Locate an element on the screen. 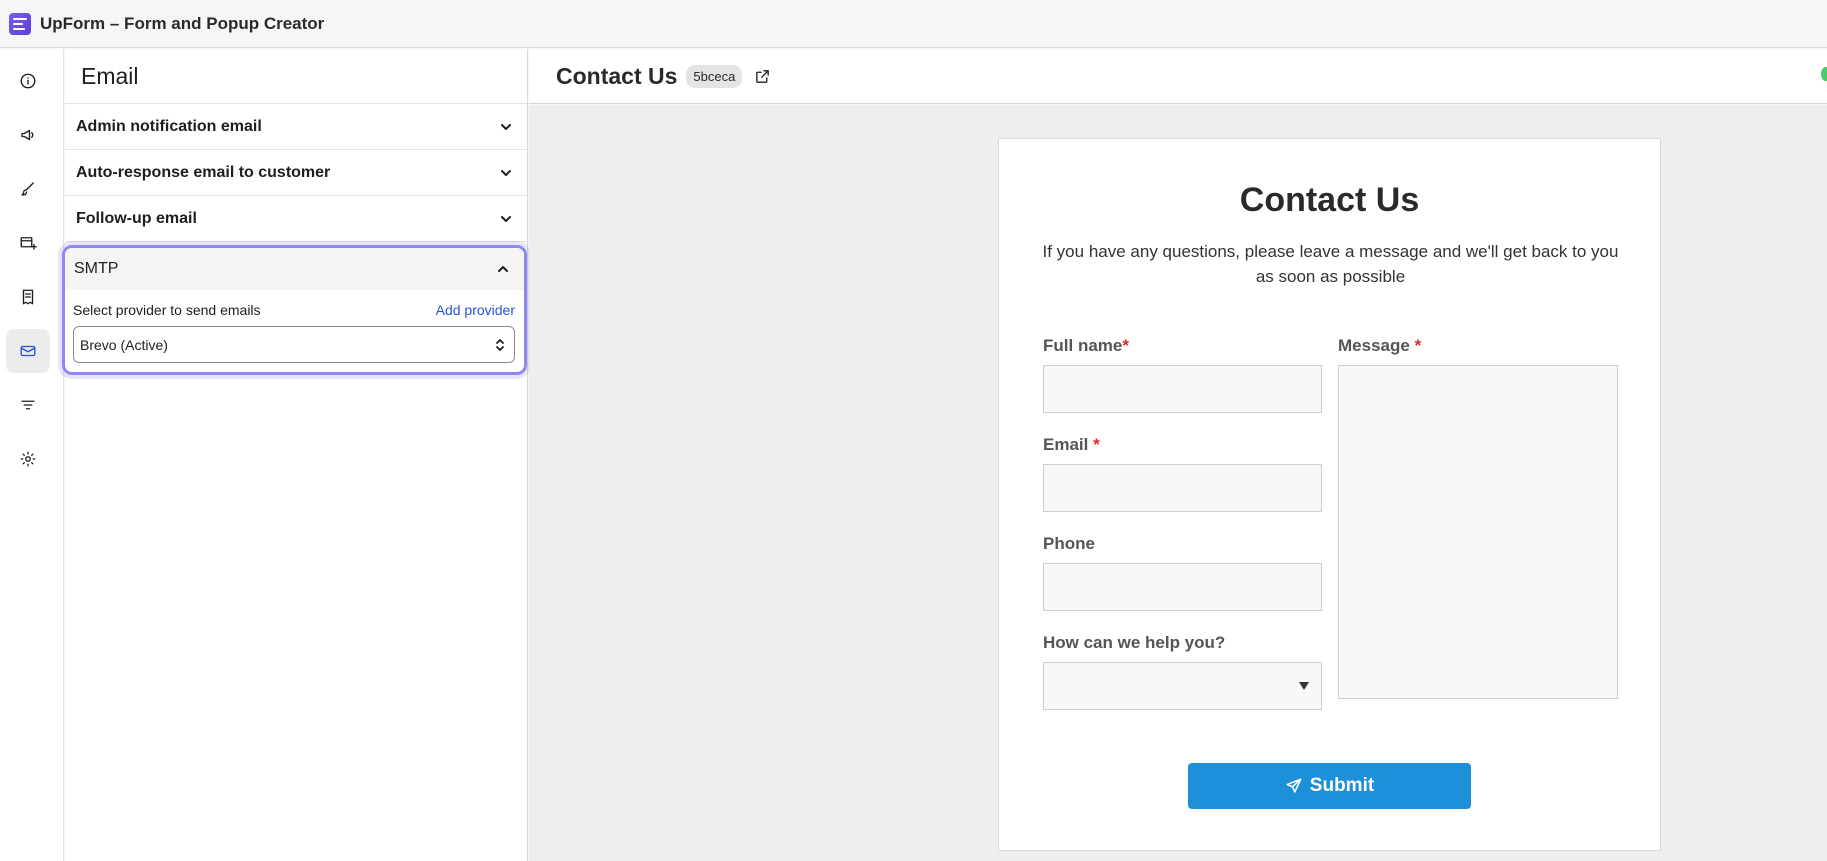 Image resolution: width=1827 pixels, height=861 pixels. provider-select: Brevo (Active) is located at coordinates (294, 344).